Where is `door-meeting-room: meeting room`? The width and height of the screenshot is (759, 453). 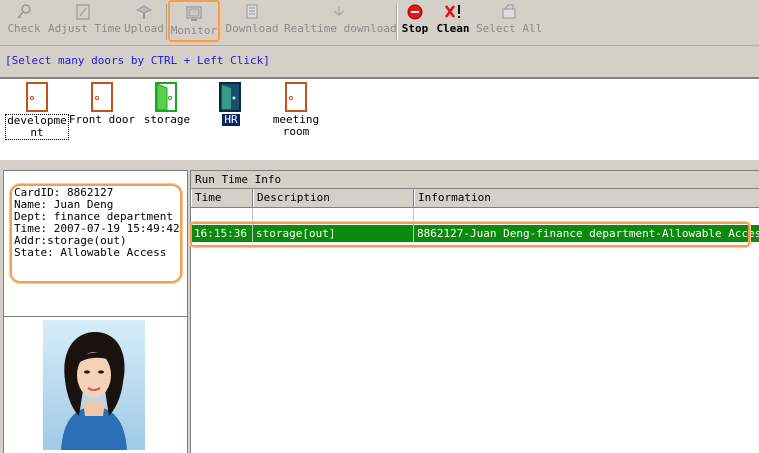
door-meeting-room: meeting room is located at coordinates (296, 110).